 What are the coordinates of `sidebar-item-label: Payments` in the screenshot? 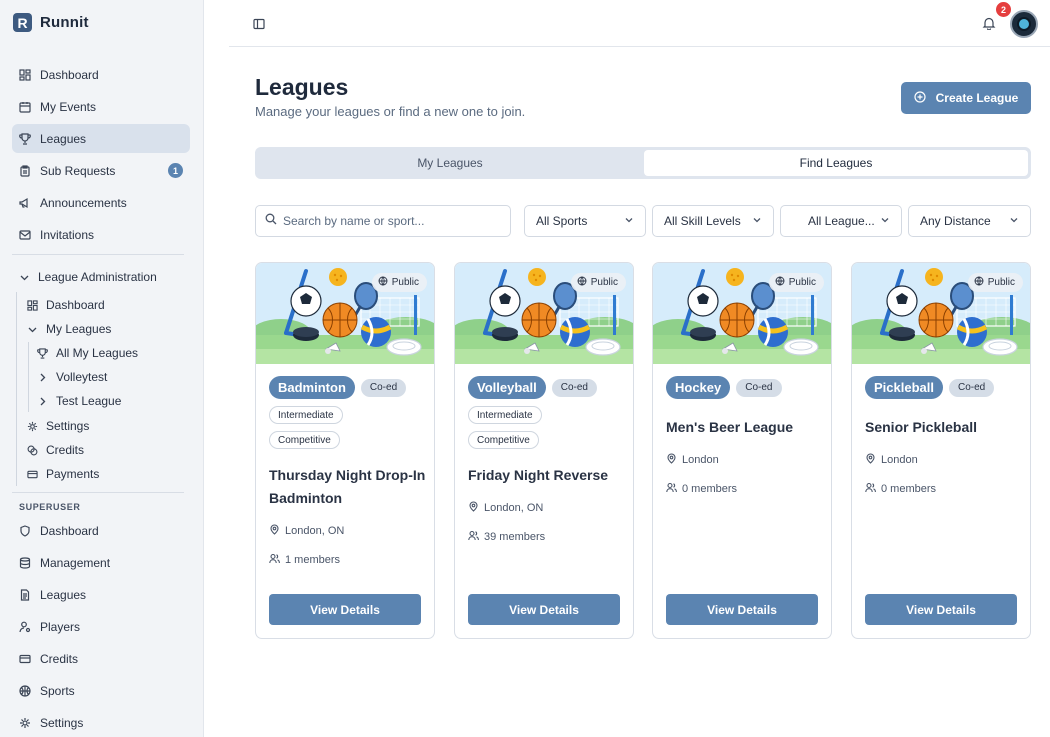 It's located at (73, 474).